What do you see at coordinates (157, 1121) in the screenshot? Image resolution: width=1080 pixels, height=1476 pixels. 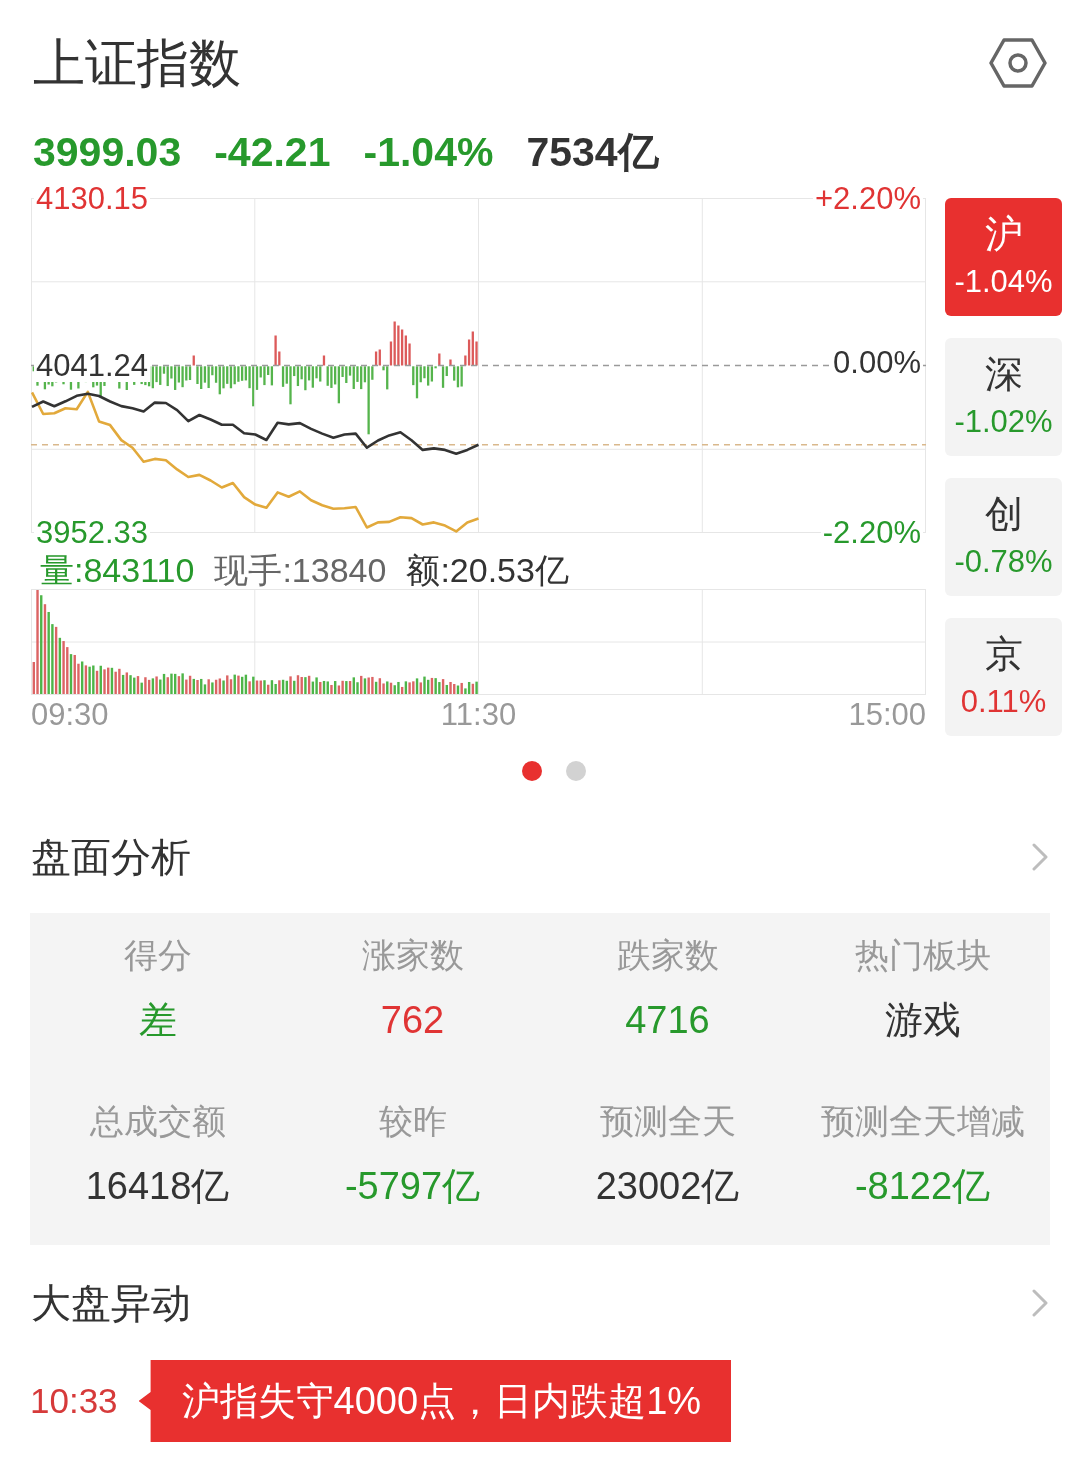 I see `stat-label: 总成交额` at bounding box center [157, 1121].